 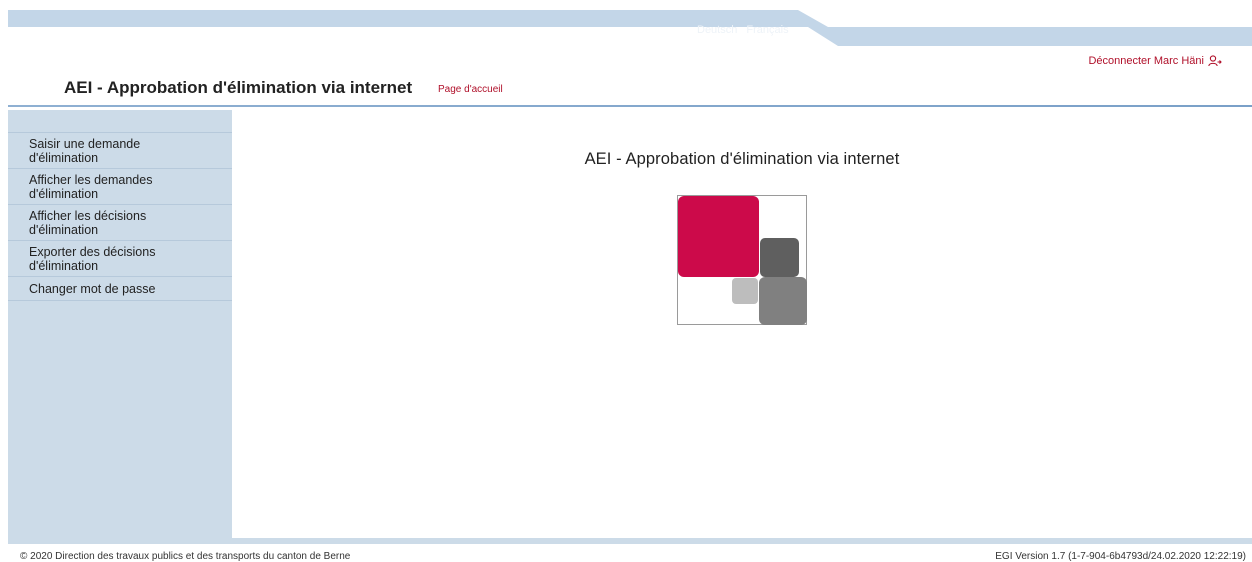 What do you see at coordinates (1215, 61) in the screenshot?
I see `logout-user-icon` at bounding box center [1215, 61].